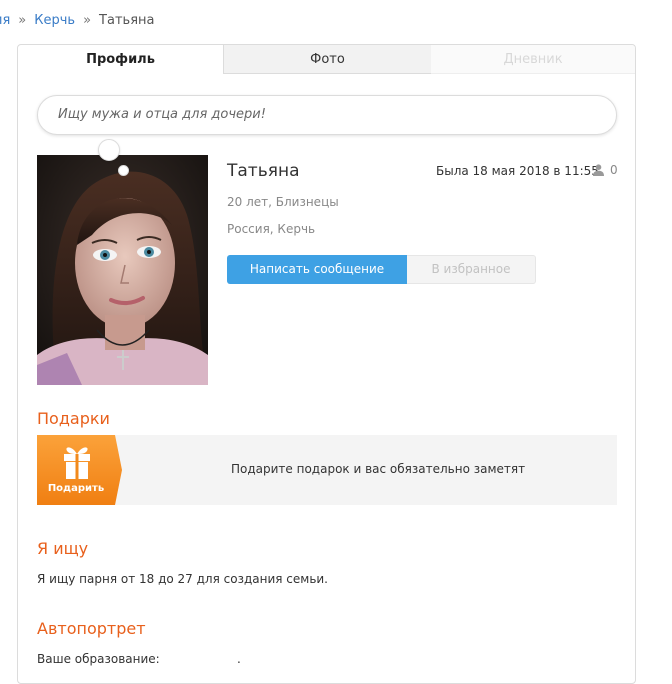 The width and height of the screenshot is (672, 684). Describe the element at coordinates (79, 470) in the screenshot. I see `give-gift-button: Подарить` at that location.